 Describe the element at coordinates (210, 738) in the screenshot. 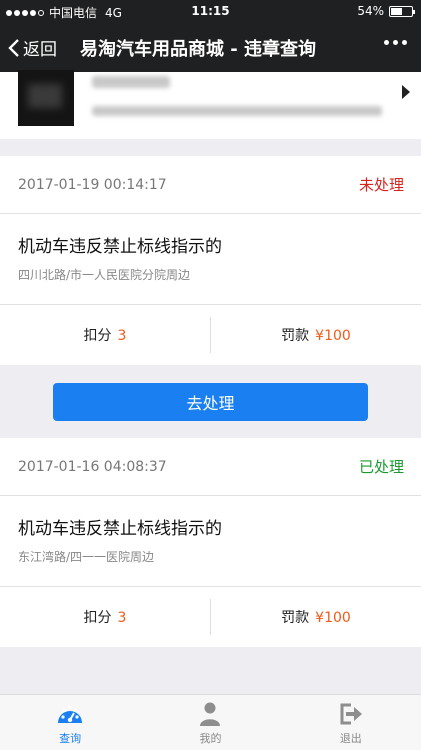

I see `tab-label: 我的` at that location.